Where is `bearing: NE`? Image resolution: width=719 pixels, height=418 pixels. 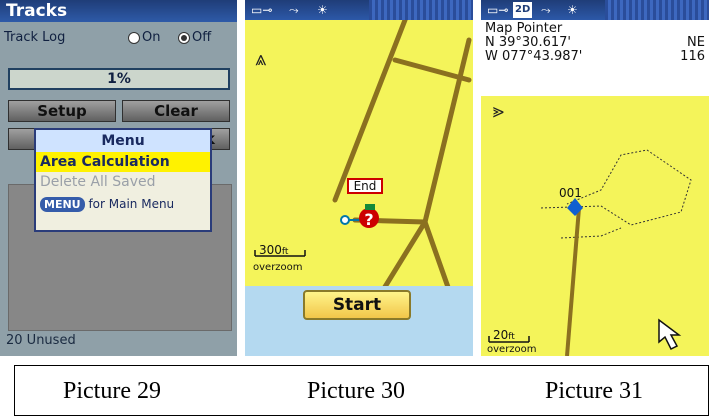 bearing: NE is located at coordinates (696, 42).